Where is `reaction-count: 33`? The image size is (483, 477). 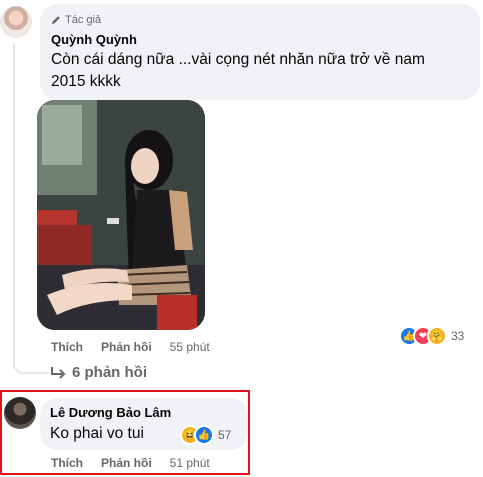 reaction-count: 33 is located at coordinates (458, 336).